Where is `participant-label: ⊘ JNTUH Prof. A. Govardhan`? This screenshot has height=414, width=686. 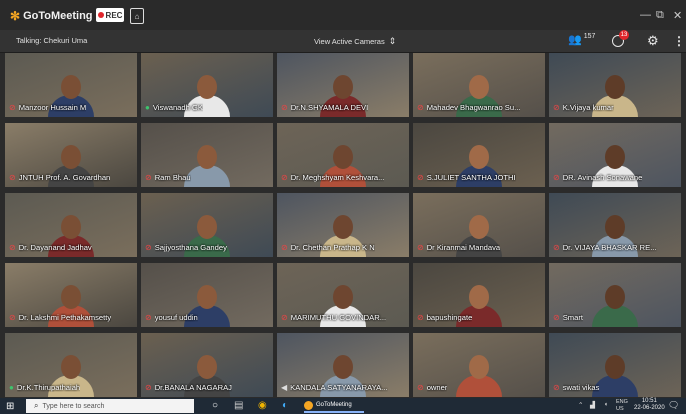
participant-label: ⊘ JNTUH Prof. A. Govardhan is located at coordinates (71, 177).